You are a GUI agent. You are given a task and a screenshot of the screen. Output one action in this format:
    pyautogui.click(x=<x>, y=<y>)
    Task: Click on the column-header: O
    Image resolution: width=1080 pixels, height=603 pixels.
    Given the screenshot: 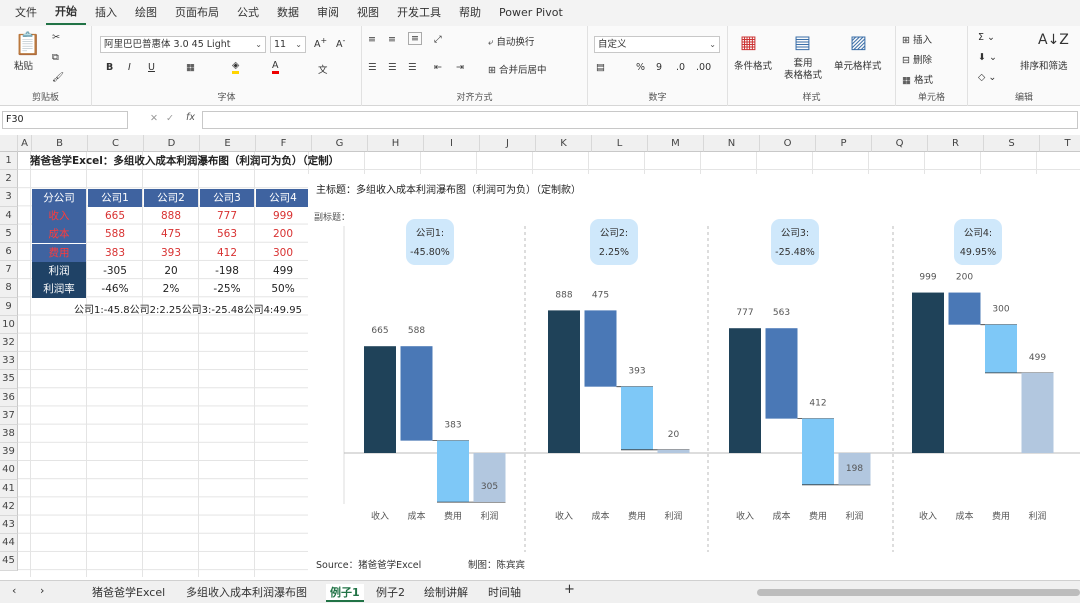 What is the action you would take?
    pyautogui.click(x=788, y=143)
    